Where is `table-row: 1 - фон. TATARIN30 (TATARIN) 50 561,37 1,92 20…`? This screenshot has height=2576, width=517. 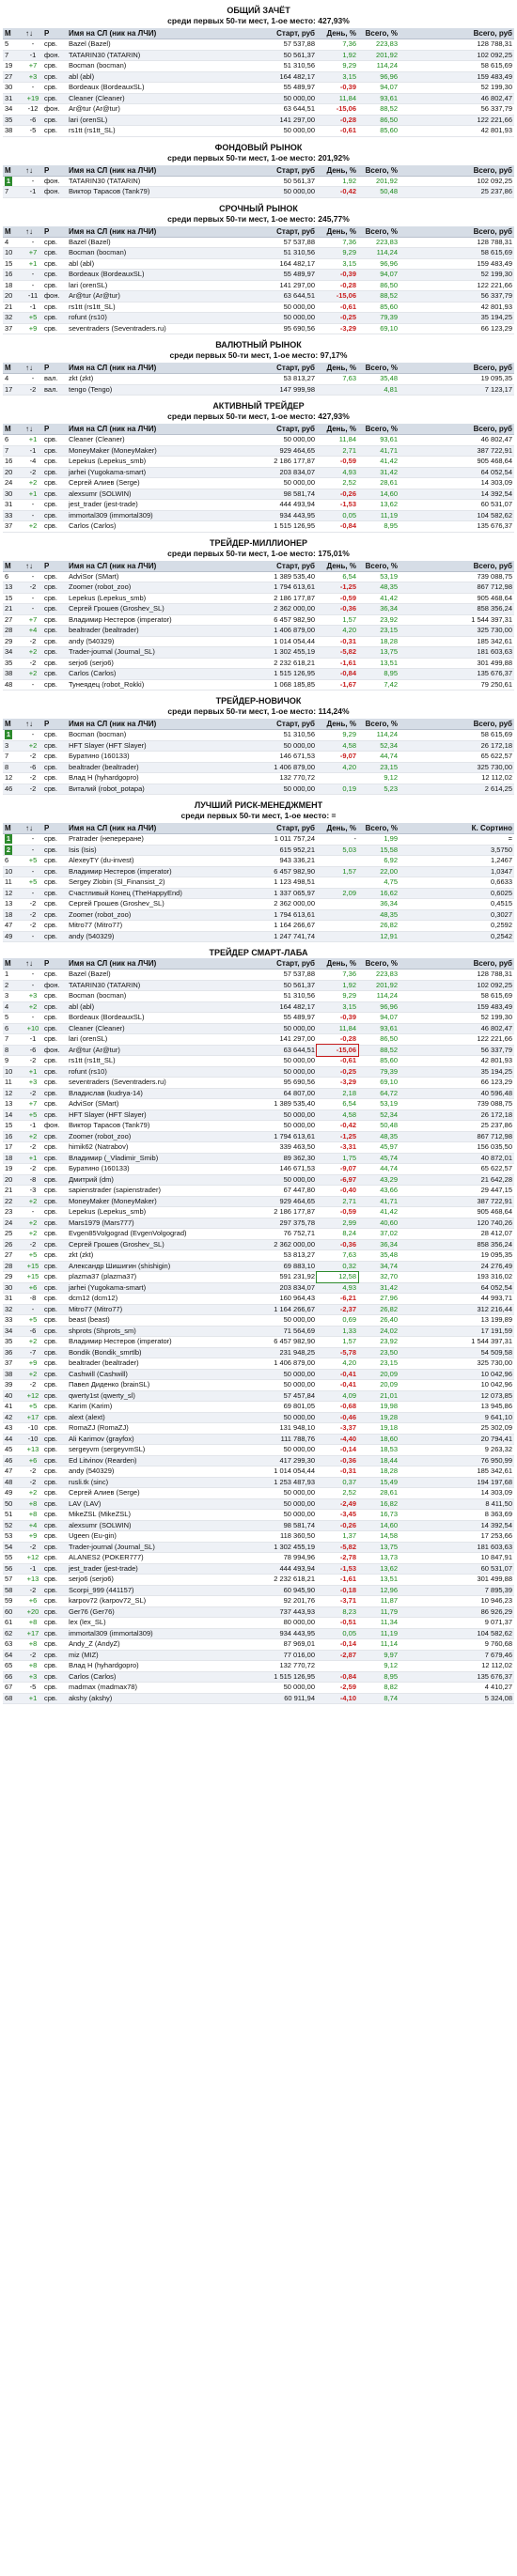
table-row: 1 - фон. TATARIN30 (TATARIN) 50 561,37 1,92 20… is located at coordinates (258, 181).